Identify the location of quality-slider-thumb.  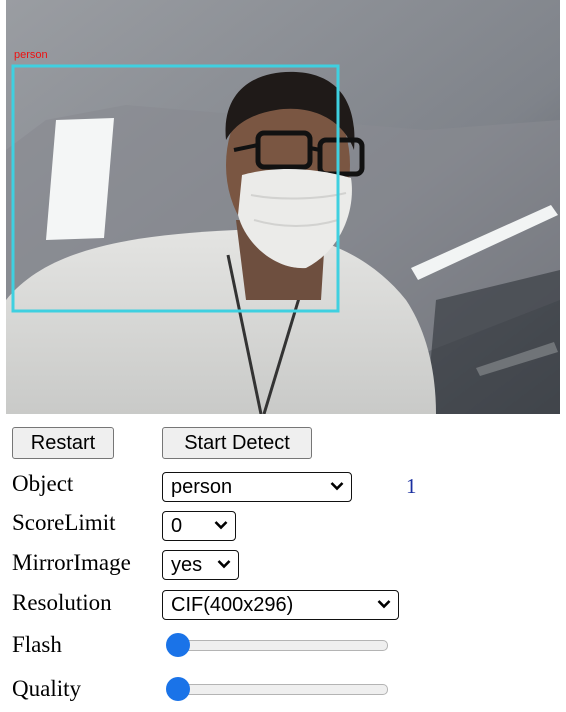
(178, 689).